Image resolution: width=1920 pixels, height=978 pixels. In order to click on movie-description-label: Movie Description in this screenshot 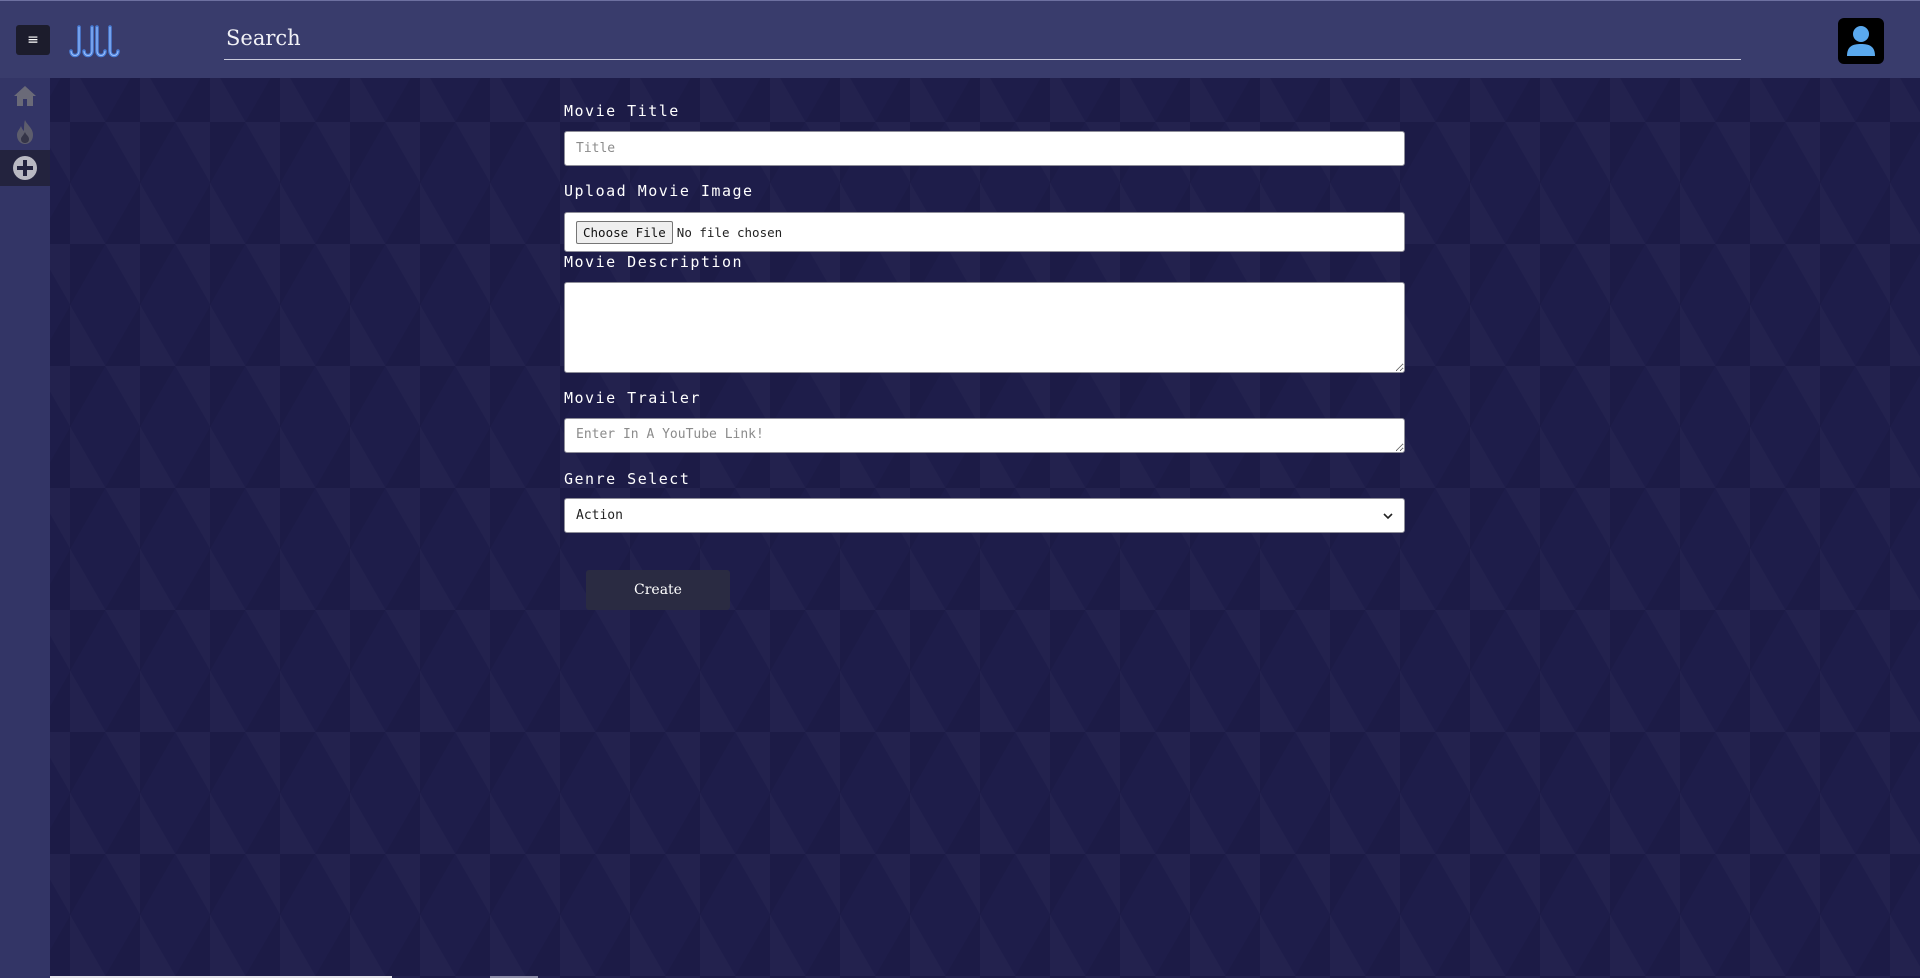, I will do `click(654, 262)`.